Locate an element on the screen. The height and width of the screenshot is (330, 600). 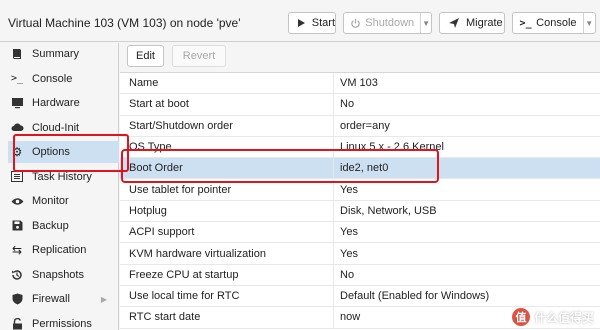
option-key: RTC start date is located at coordinates (165, 317).